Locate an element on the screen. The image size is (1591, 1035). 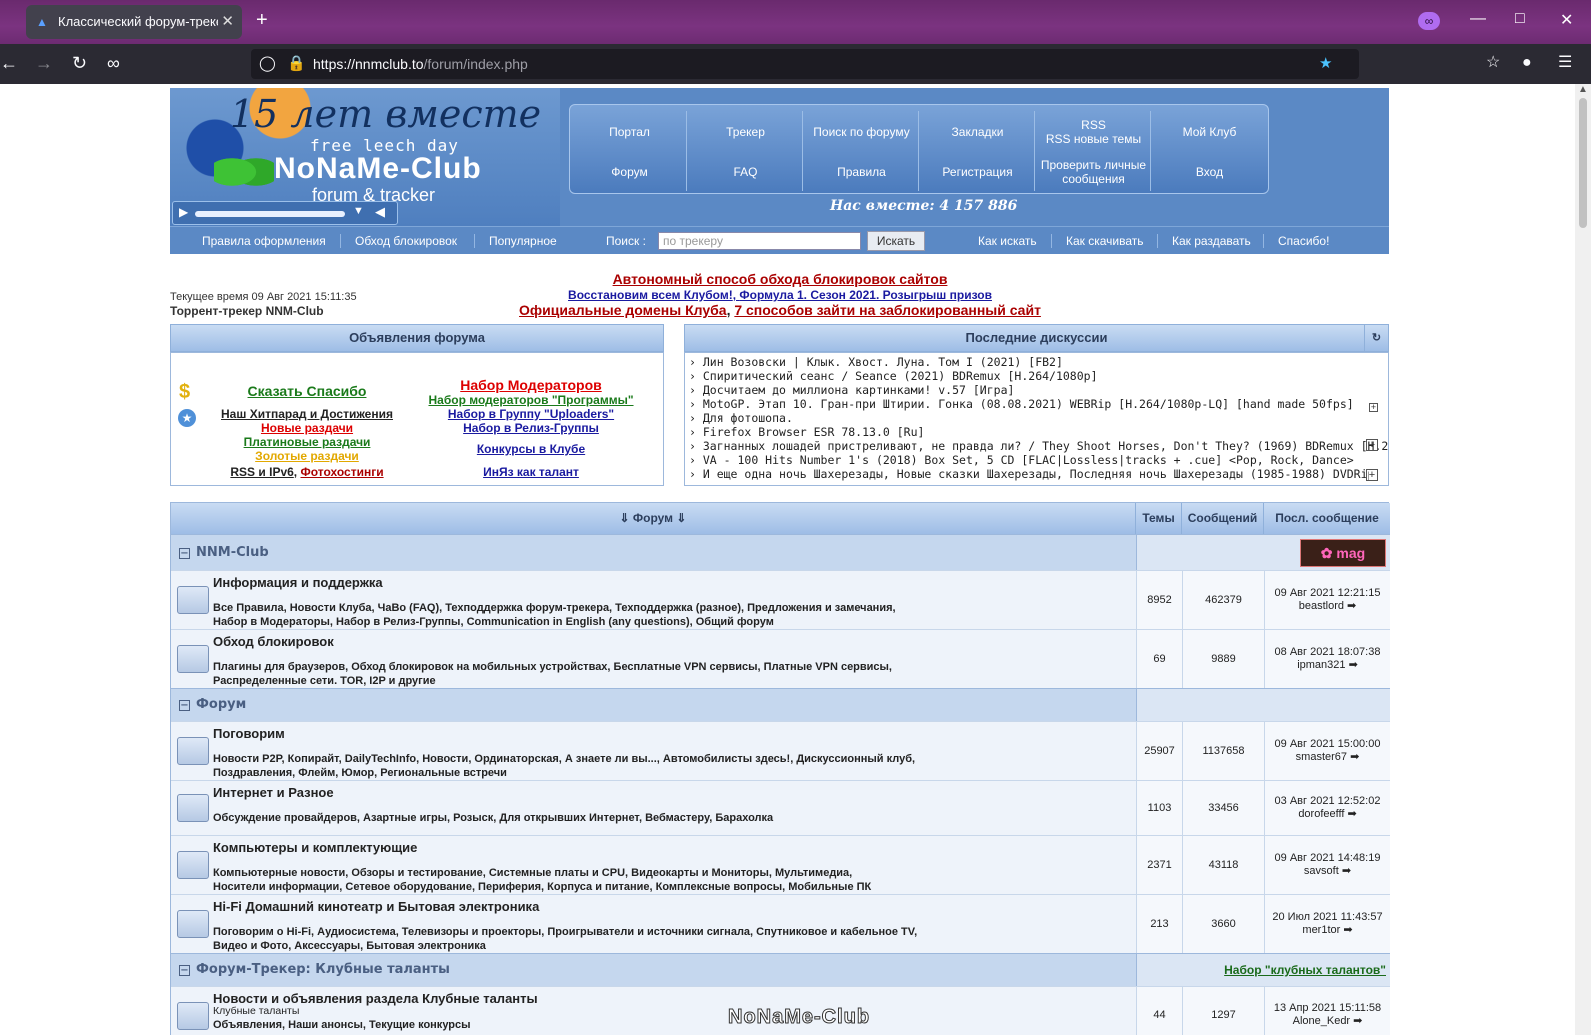
profile-icon: ● is located at coordinates (1527, 63).